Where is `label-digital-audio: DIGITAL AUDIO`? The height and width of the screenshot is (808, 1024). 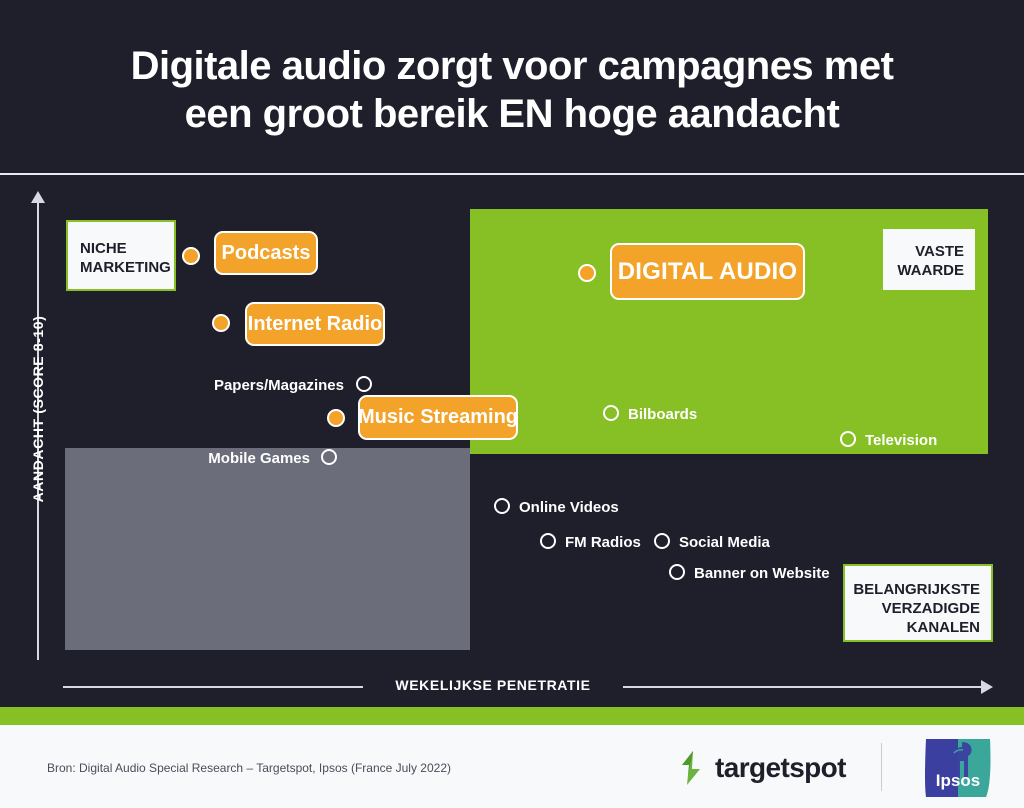 label-digital-audio: DIGITAL AUDIO is located at coordinates (707, 271).